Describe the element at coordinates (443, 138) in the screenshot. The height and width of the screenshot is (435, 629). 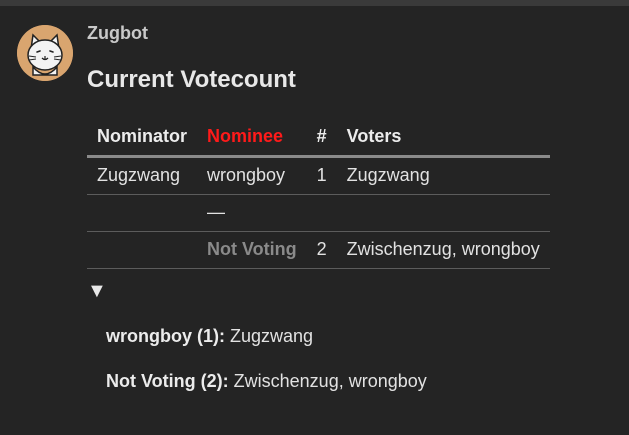
I see `header-voters: Voters` at that location.